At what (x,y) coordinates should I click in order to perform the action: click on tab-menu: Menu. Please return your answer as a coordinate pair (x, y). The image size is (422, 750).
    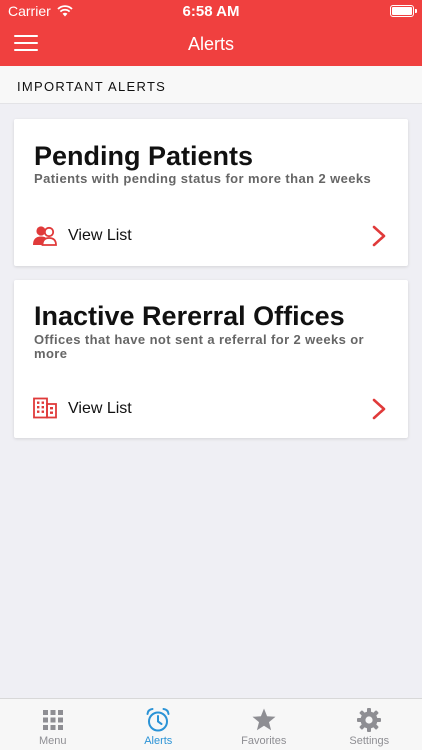
    Looking at the image, I should click on (53, 724).